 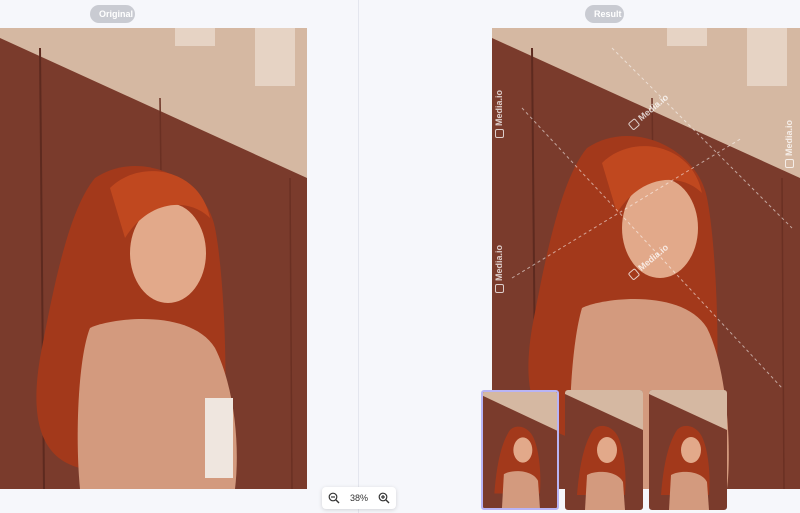 I want to click on zoom-in-button, so click(x=384, y=498).